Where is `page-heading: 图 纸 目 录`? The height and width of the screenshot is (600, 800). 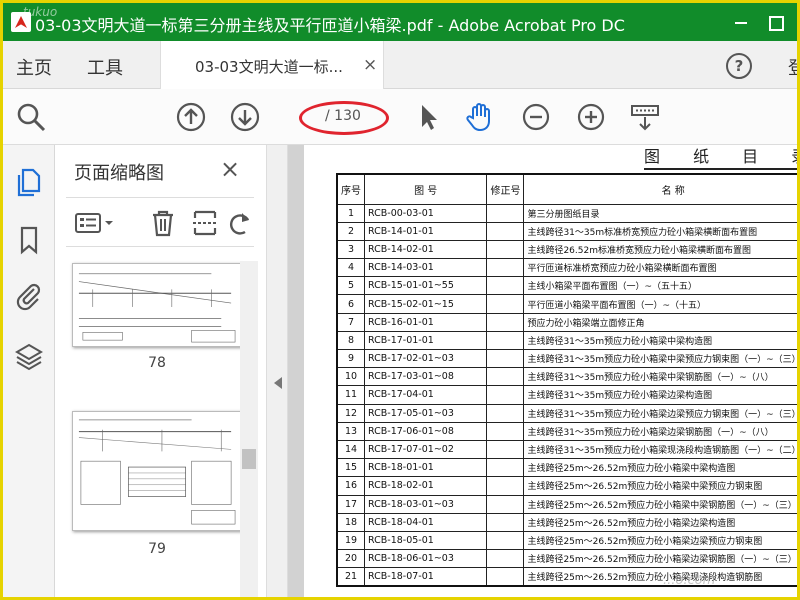
page-heading: 图 纸 目 录 is located at coordinates (720, 157).